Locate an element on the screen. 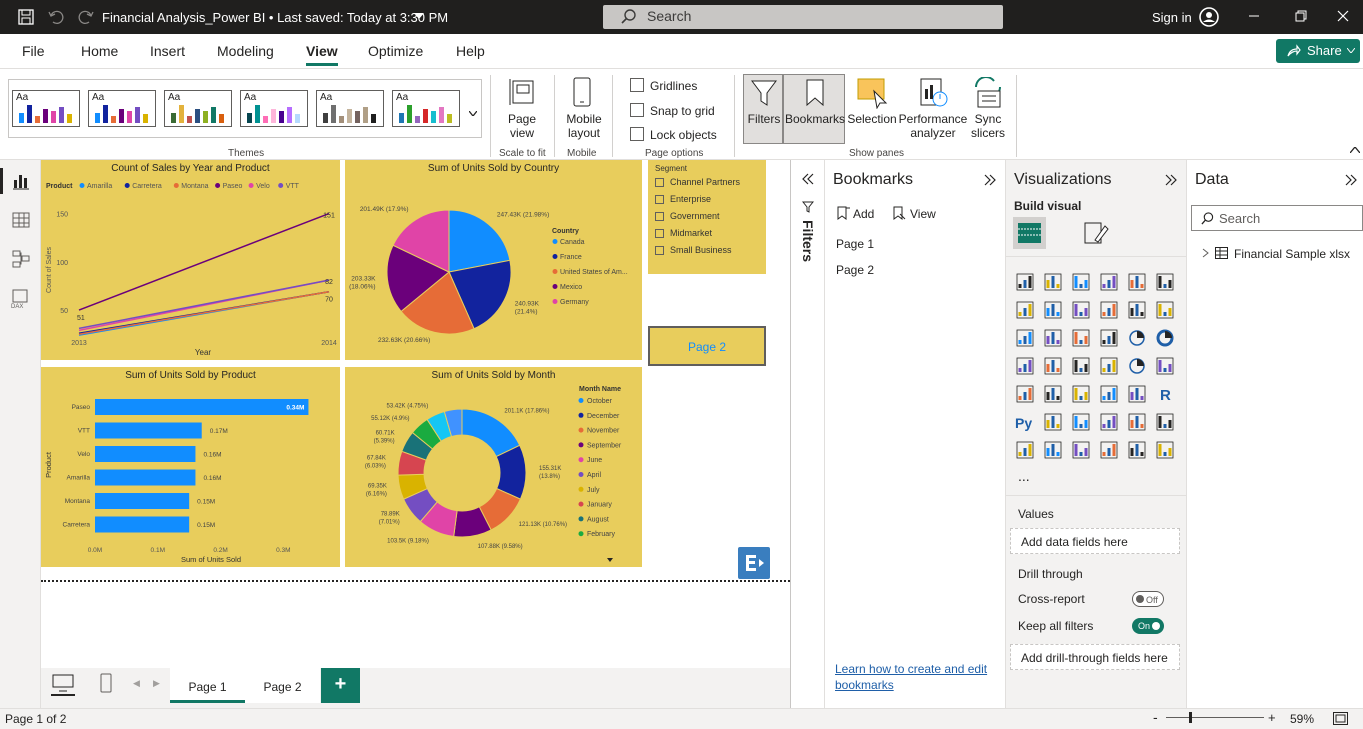 This screenshot has height=729, width=1363. azure-map-icon is located at coordinates (1109, 366).